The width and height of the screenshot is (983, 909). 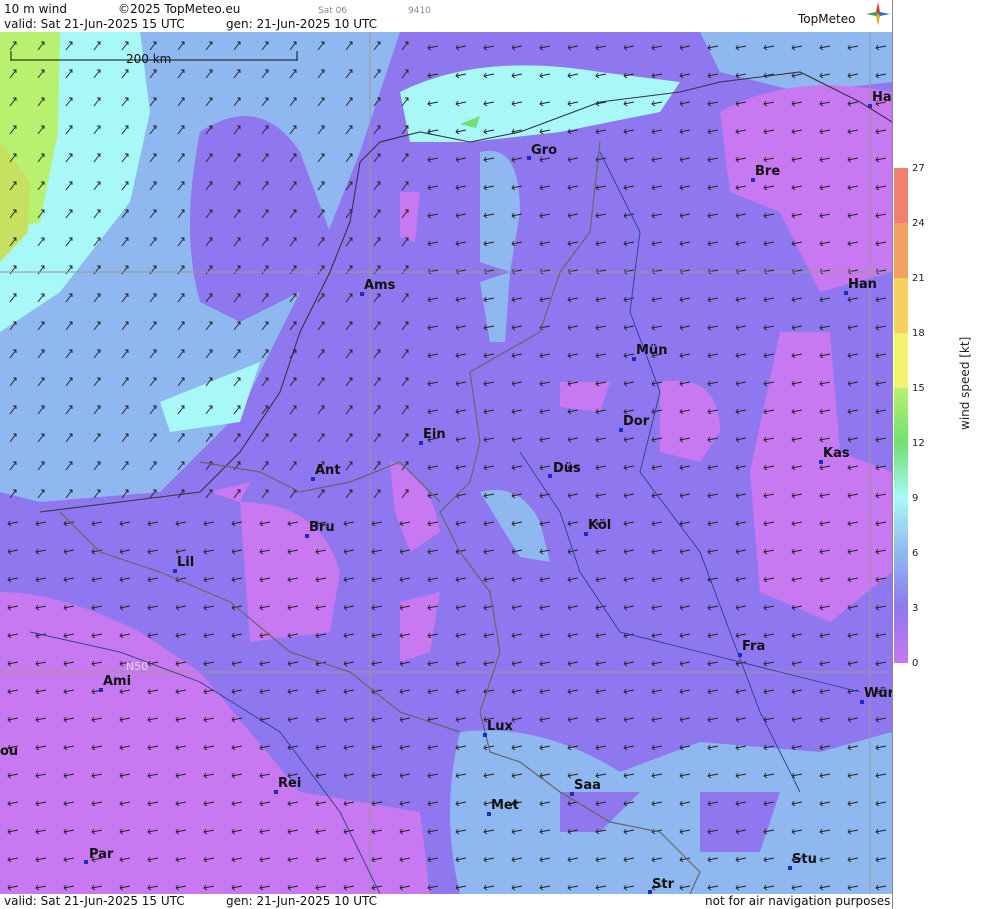 I want to click on legend-tick: 3, so click(x=915, y=608).